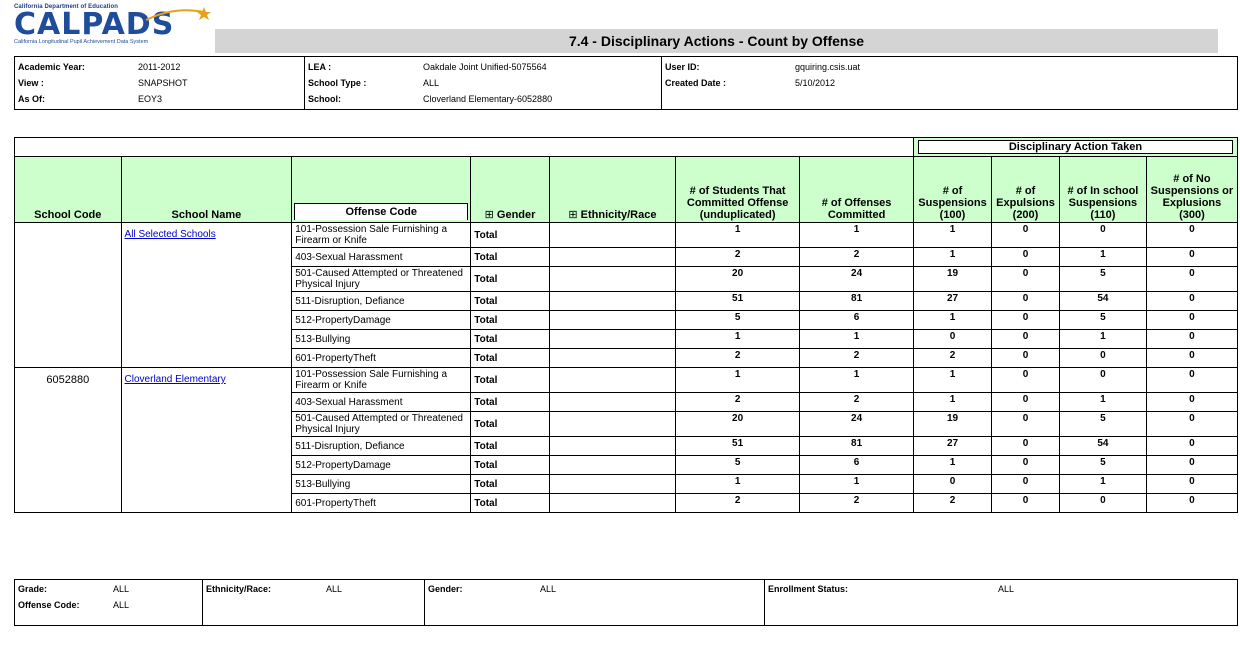  What do you see at coordinates (31, 99) in the screenshot?
I see `as-of-label: As Of:` at bounding box center [31, 99].